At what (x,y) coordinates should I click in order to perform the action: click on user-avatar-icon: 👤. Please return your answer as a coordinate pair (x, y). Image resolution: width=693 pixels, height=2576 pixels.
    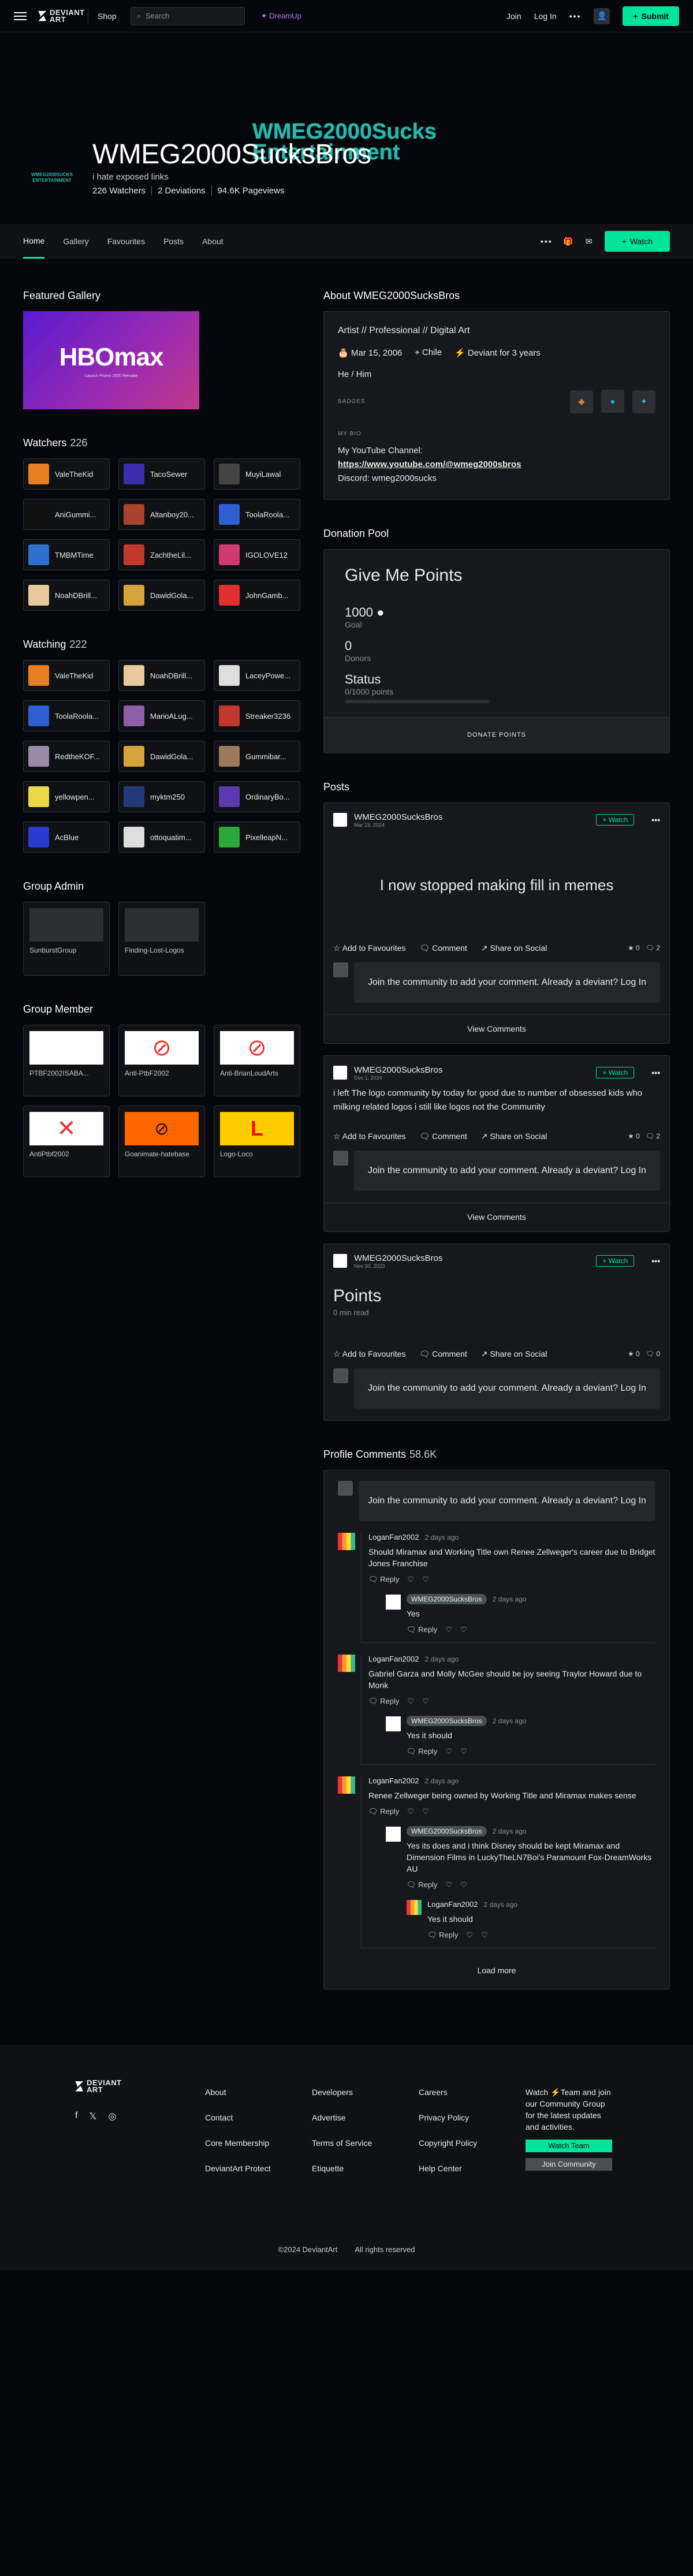
    Looking at the image, I should click on (602, 16).